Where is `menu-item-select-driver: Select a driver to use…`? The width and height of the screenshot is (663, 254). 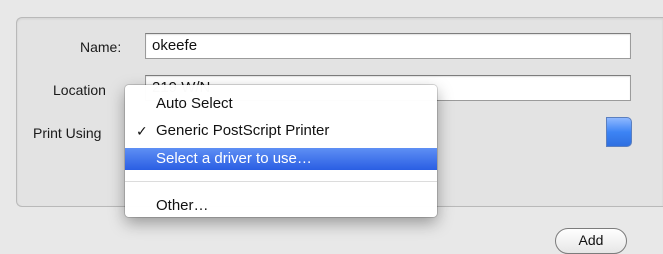 menu-item-select-driver: Select a driver to use… is located at coordinates (281, 159).